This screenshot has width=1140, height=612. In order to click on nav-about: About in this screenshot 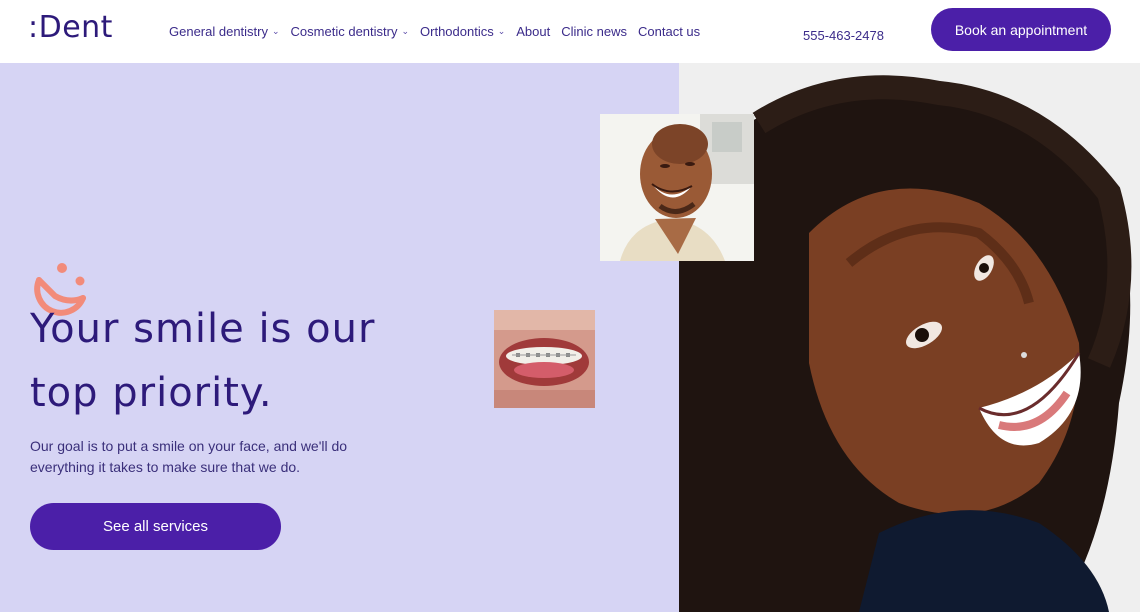, I will do `click(533, 31)`.